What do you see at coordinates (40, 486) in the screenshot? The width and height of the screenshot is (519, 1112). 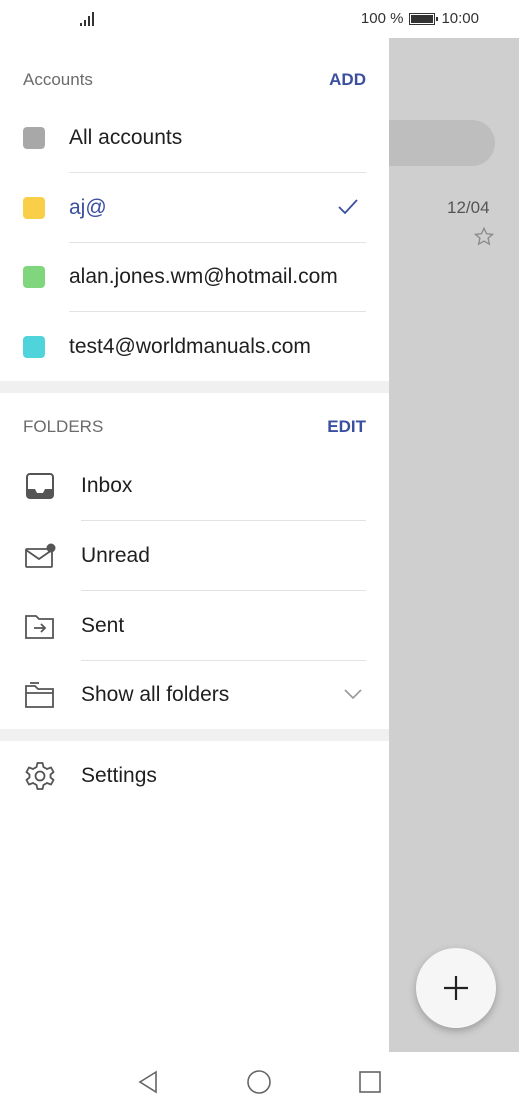 I see `inbox-icon` at bounding box center [40, 486].